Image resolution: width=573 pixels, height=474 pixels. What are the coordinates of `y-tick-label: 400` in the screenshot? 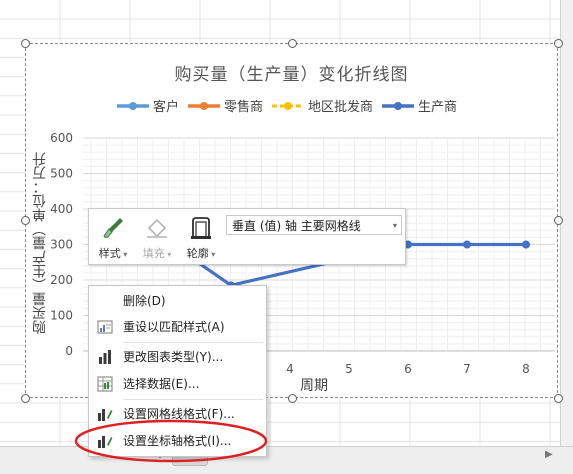 It's located at (61, 209).